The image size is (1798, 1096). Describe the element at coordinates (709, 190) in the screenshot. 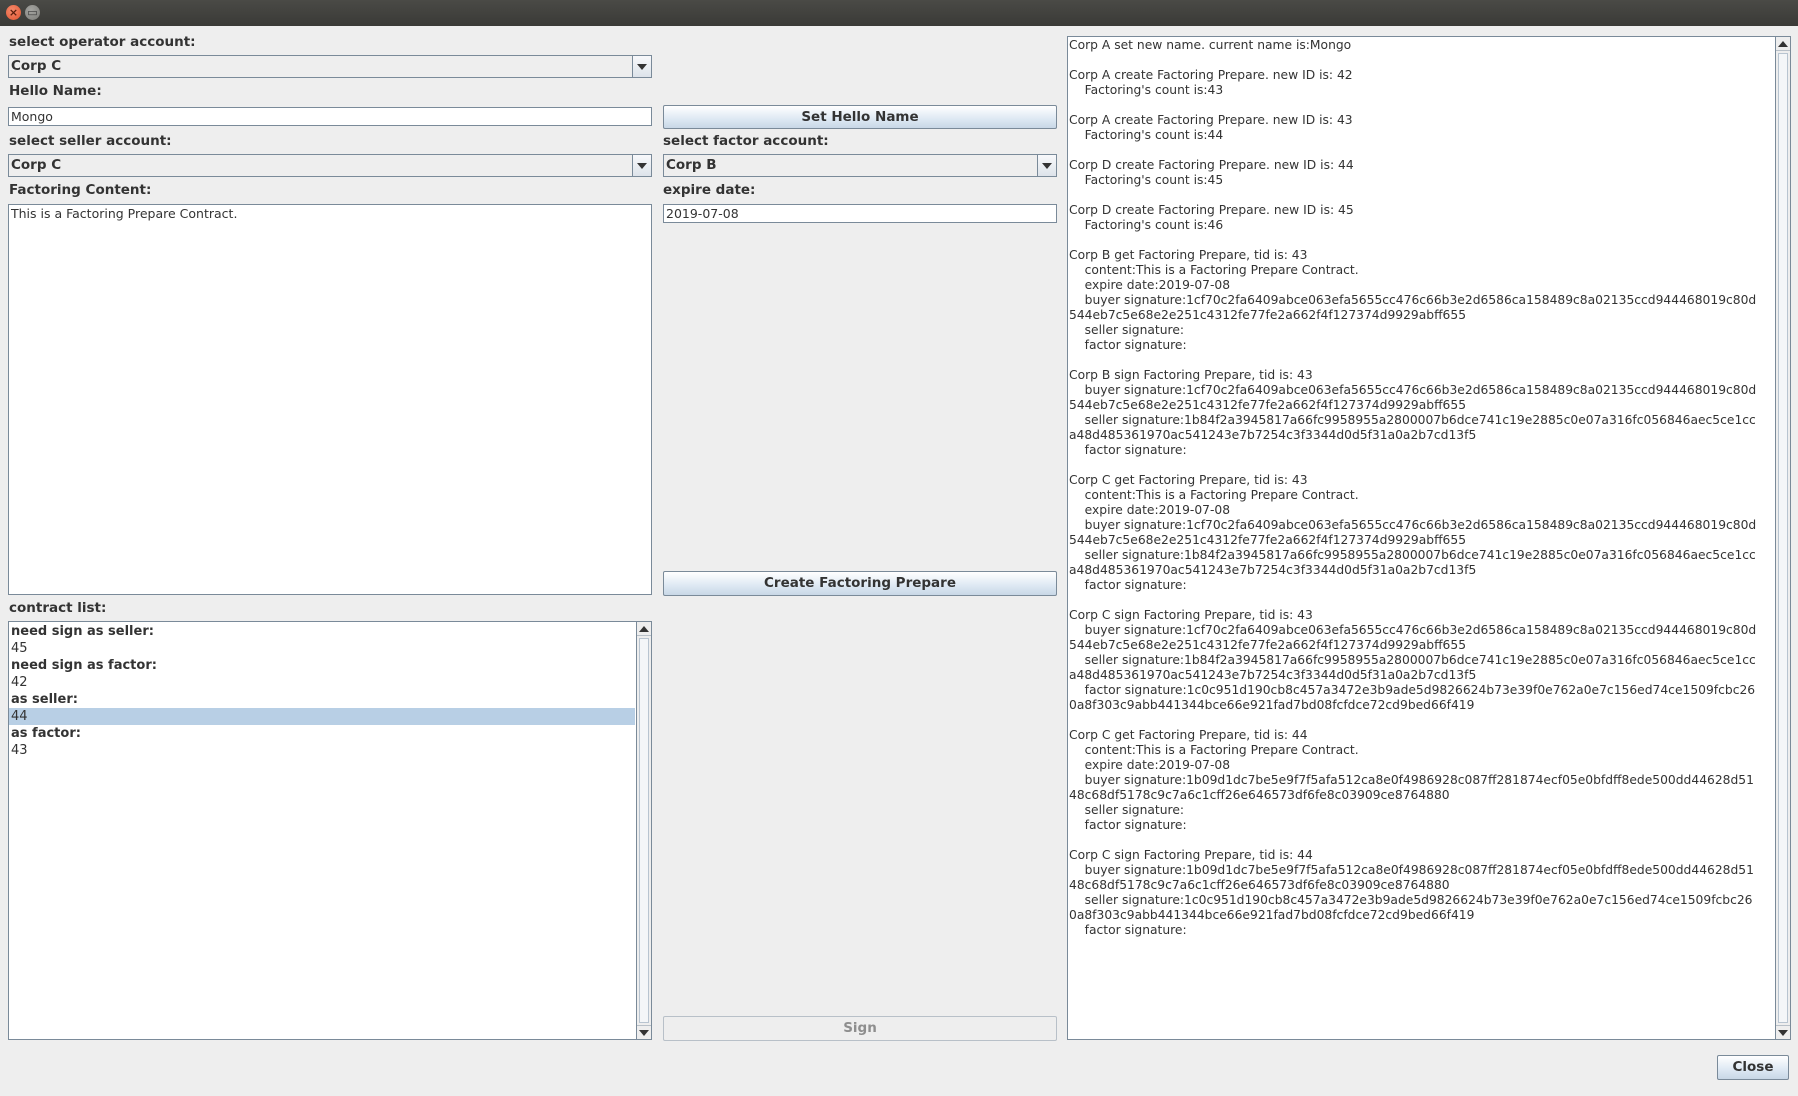

I see `expire-date-label: expire date:` at that location.